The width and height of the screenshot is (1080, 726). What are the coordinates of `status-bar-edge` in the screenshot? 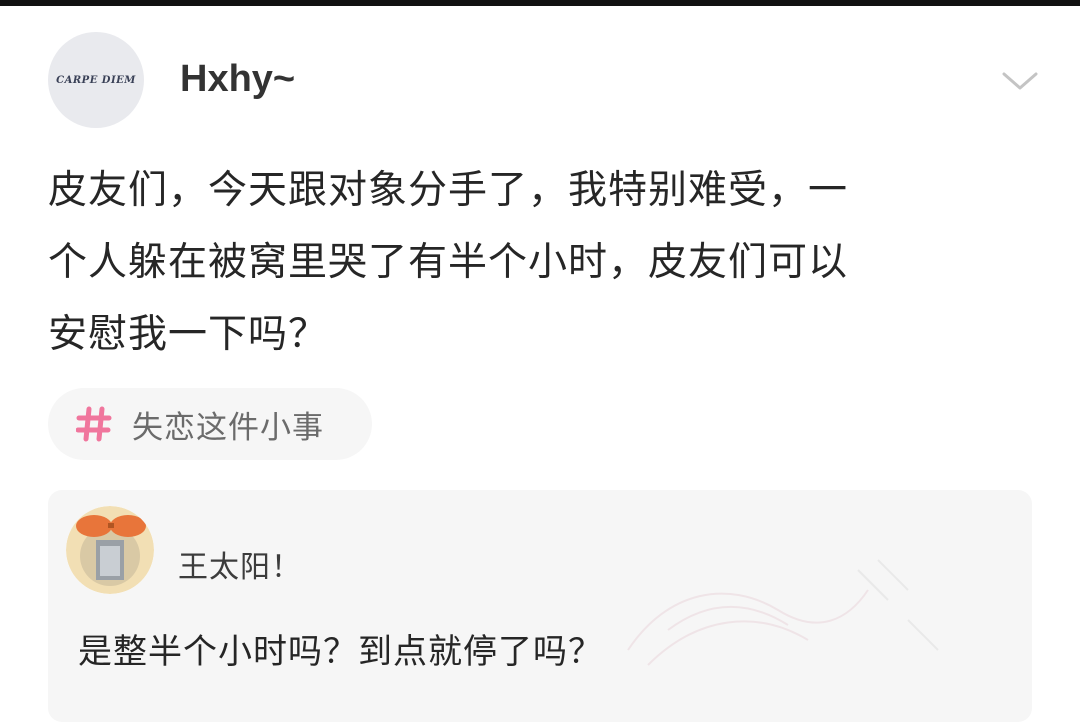 It's located at (540, 3).